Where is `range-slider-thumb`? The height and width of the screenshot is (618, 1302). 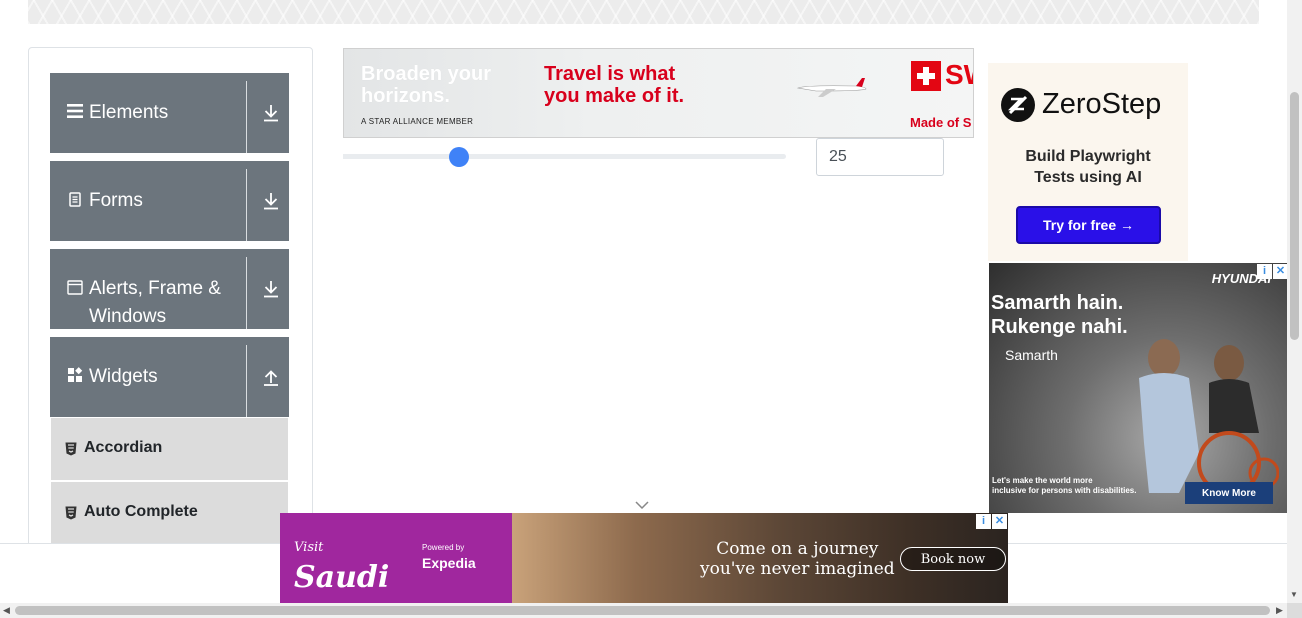
range-slider-thumb is located at coordinates (458, 157).